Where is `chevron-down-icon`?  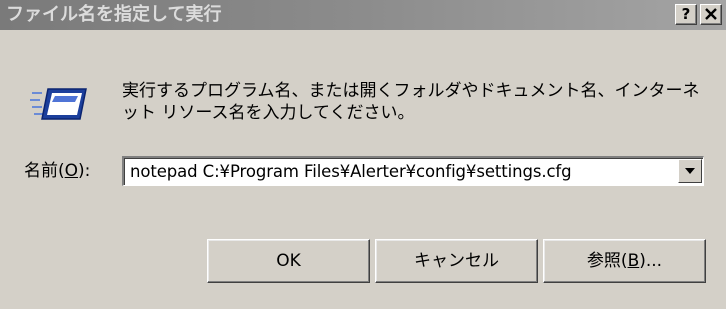 chevron-down-icon is located at coordinates (690, 171).